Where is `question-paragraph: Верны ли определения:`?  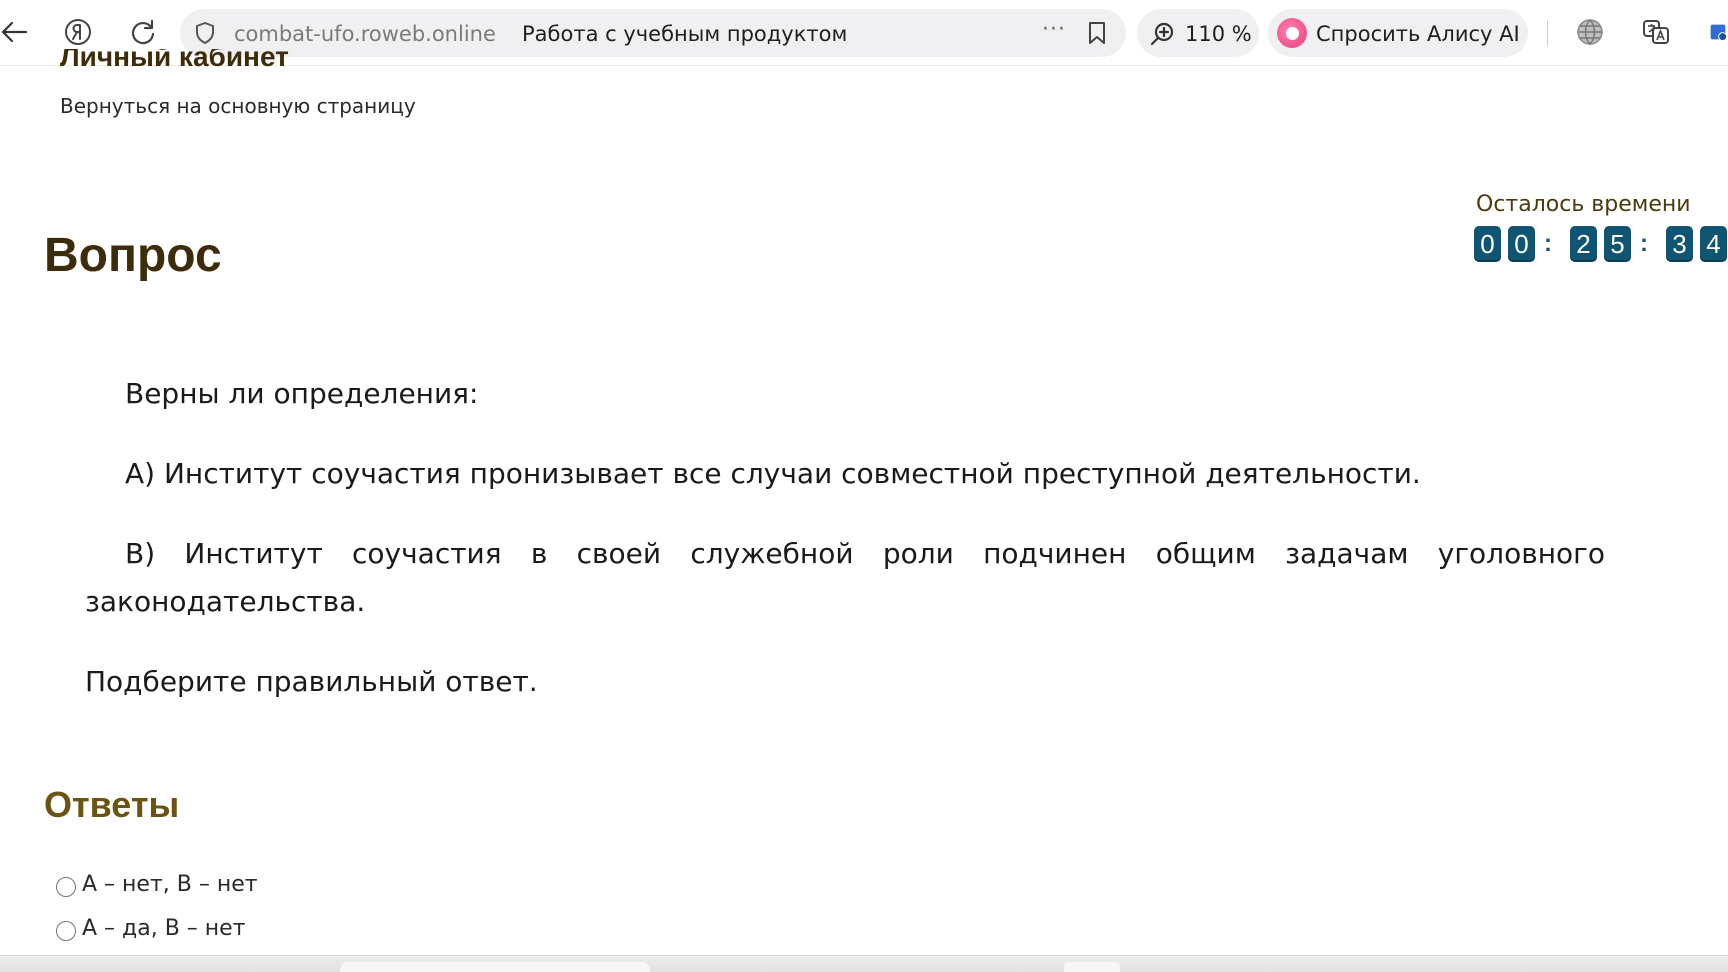 question-paragraph: Верны ли определения: is located at coordinates (302, 393).